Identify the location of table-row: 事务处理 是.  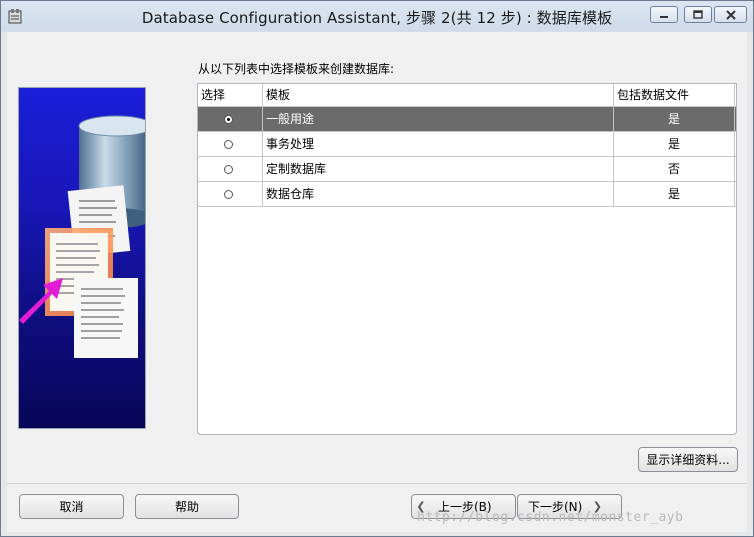
(467, 144).